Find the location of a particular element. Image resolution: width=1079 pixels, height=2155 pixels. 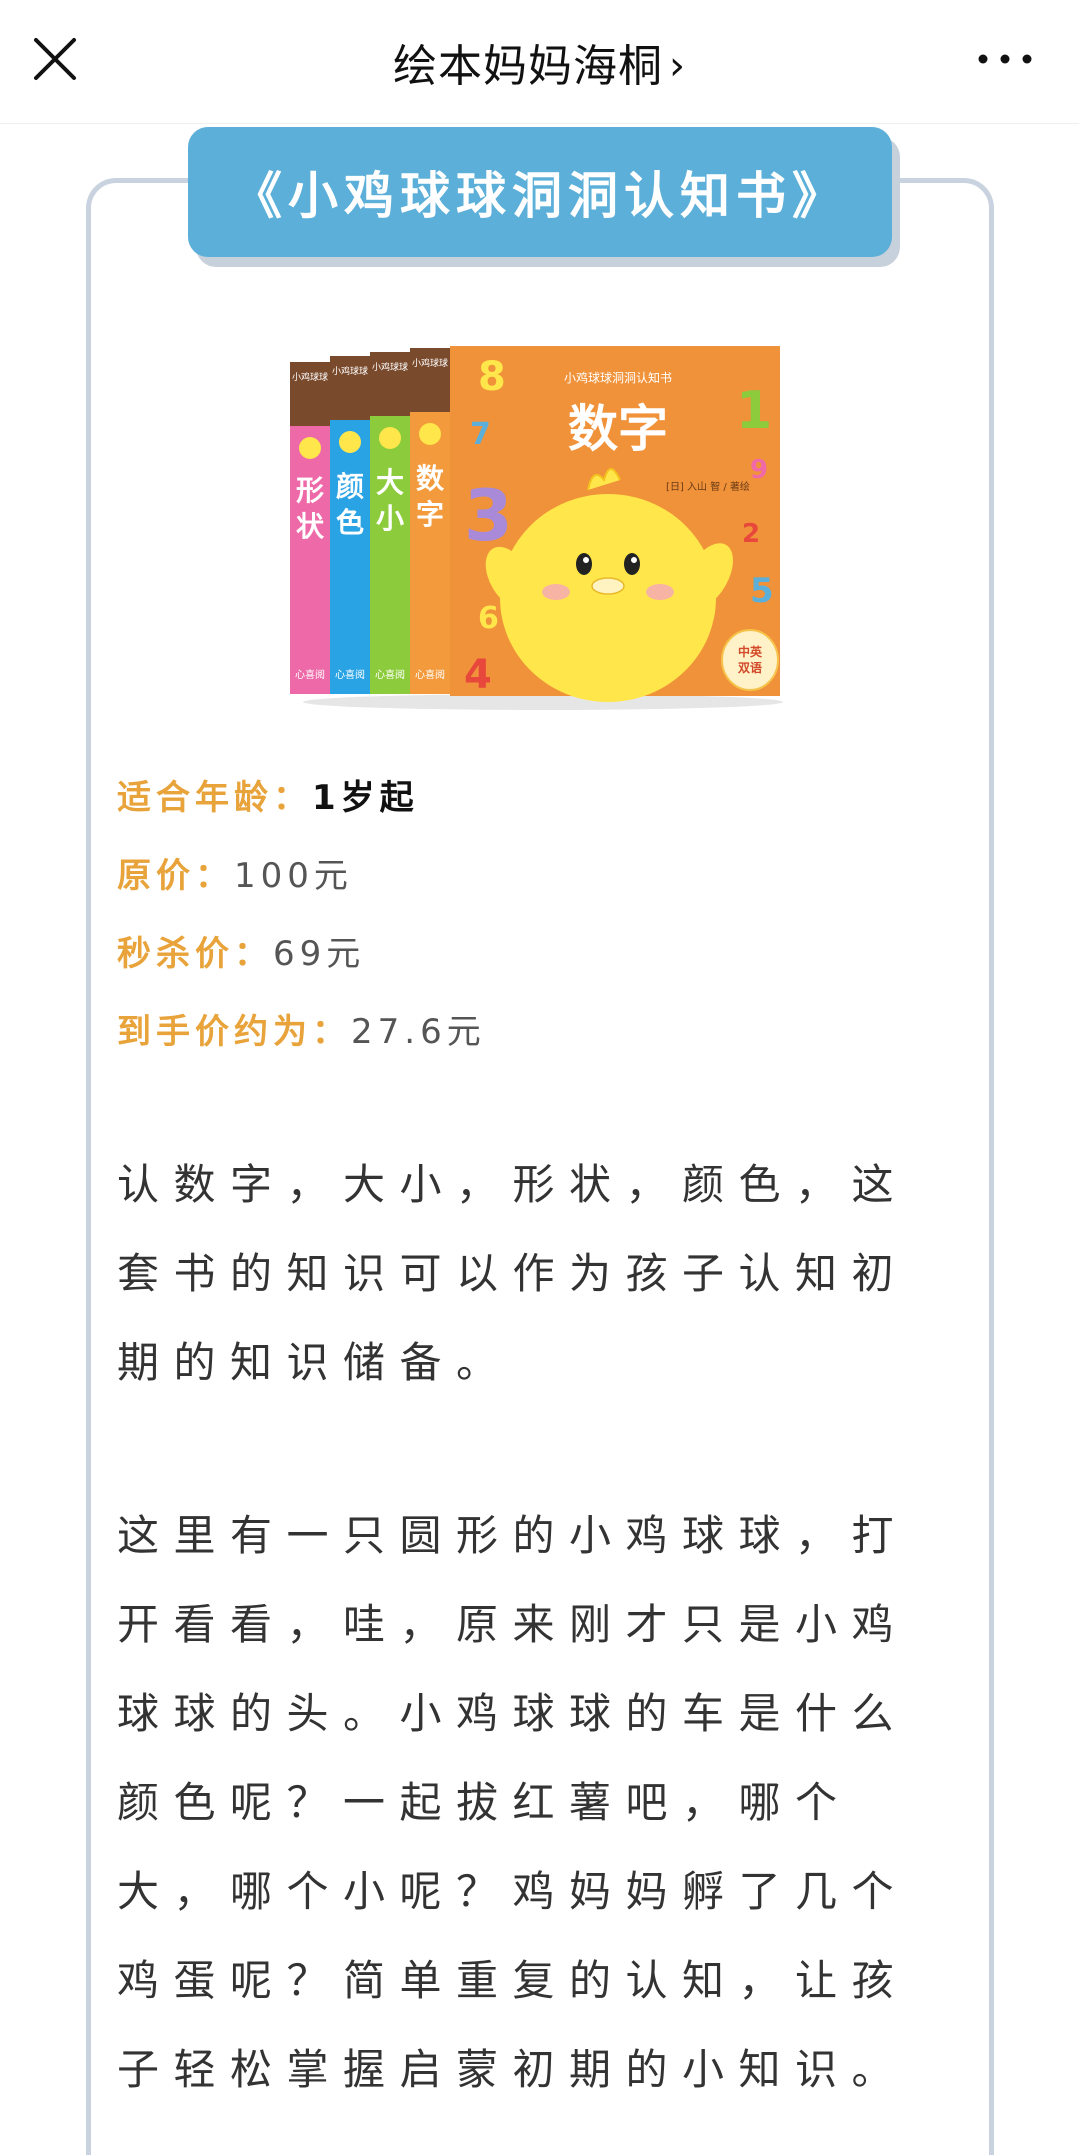

cover-digit: 1 is located at coordinates (754, 411).